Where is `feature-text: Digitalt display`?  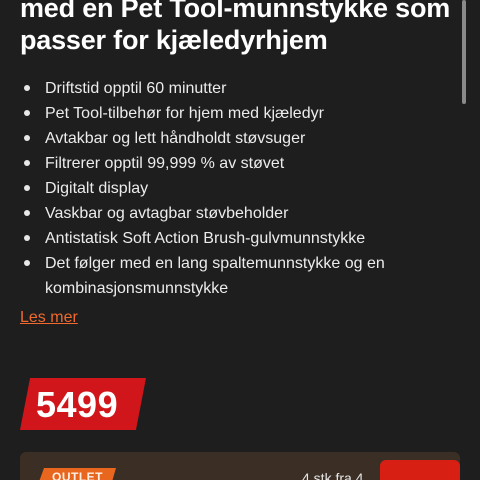 feature-text: Digitalt display is located at coordinates (97, 188).